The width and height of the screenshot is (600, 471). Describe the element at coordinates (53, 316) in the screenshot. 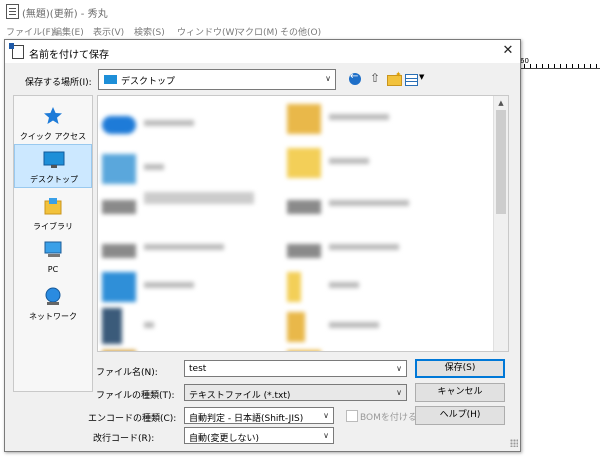

I see `place-label: ネットワーク` at that location.